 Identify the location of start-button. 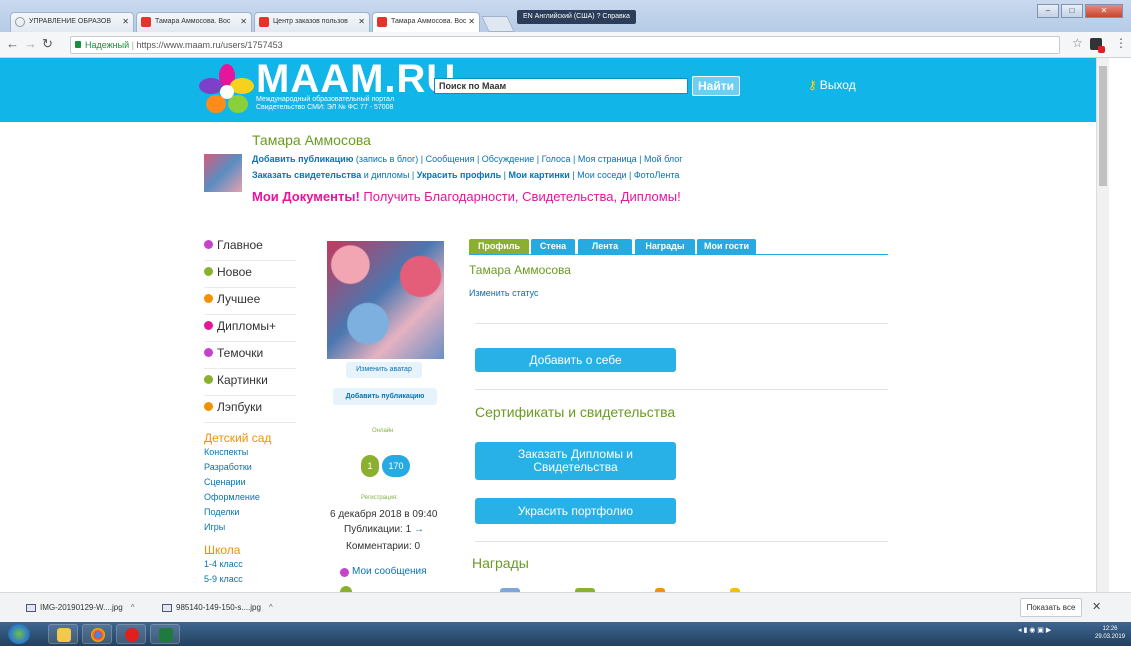
(19, 634).